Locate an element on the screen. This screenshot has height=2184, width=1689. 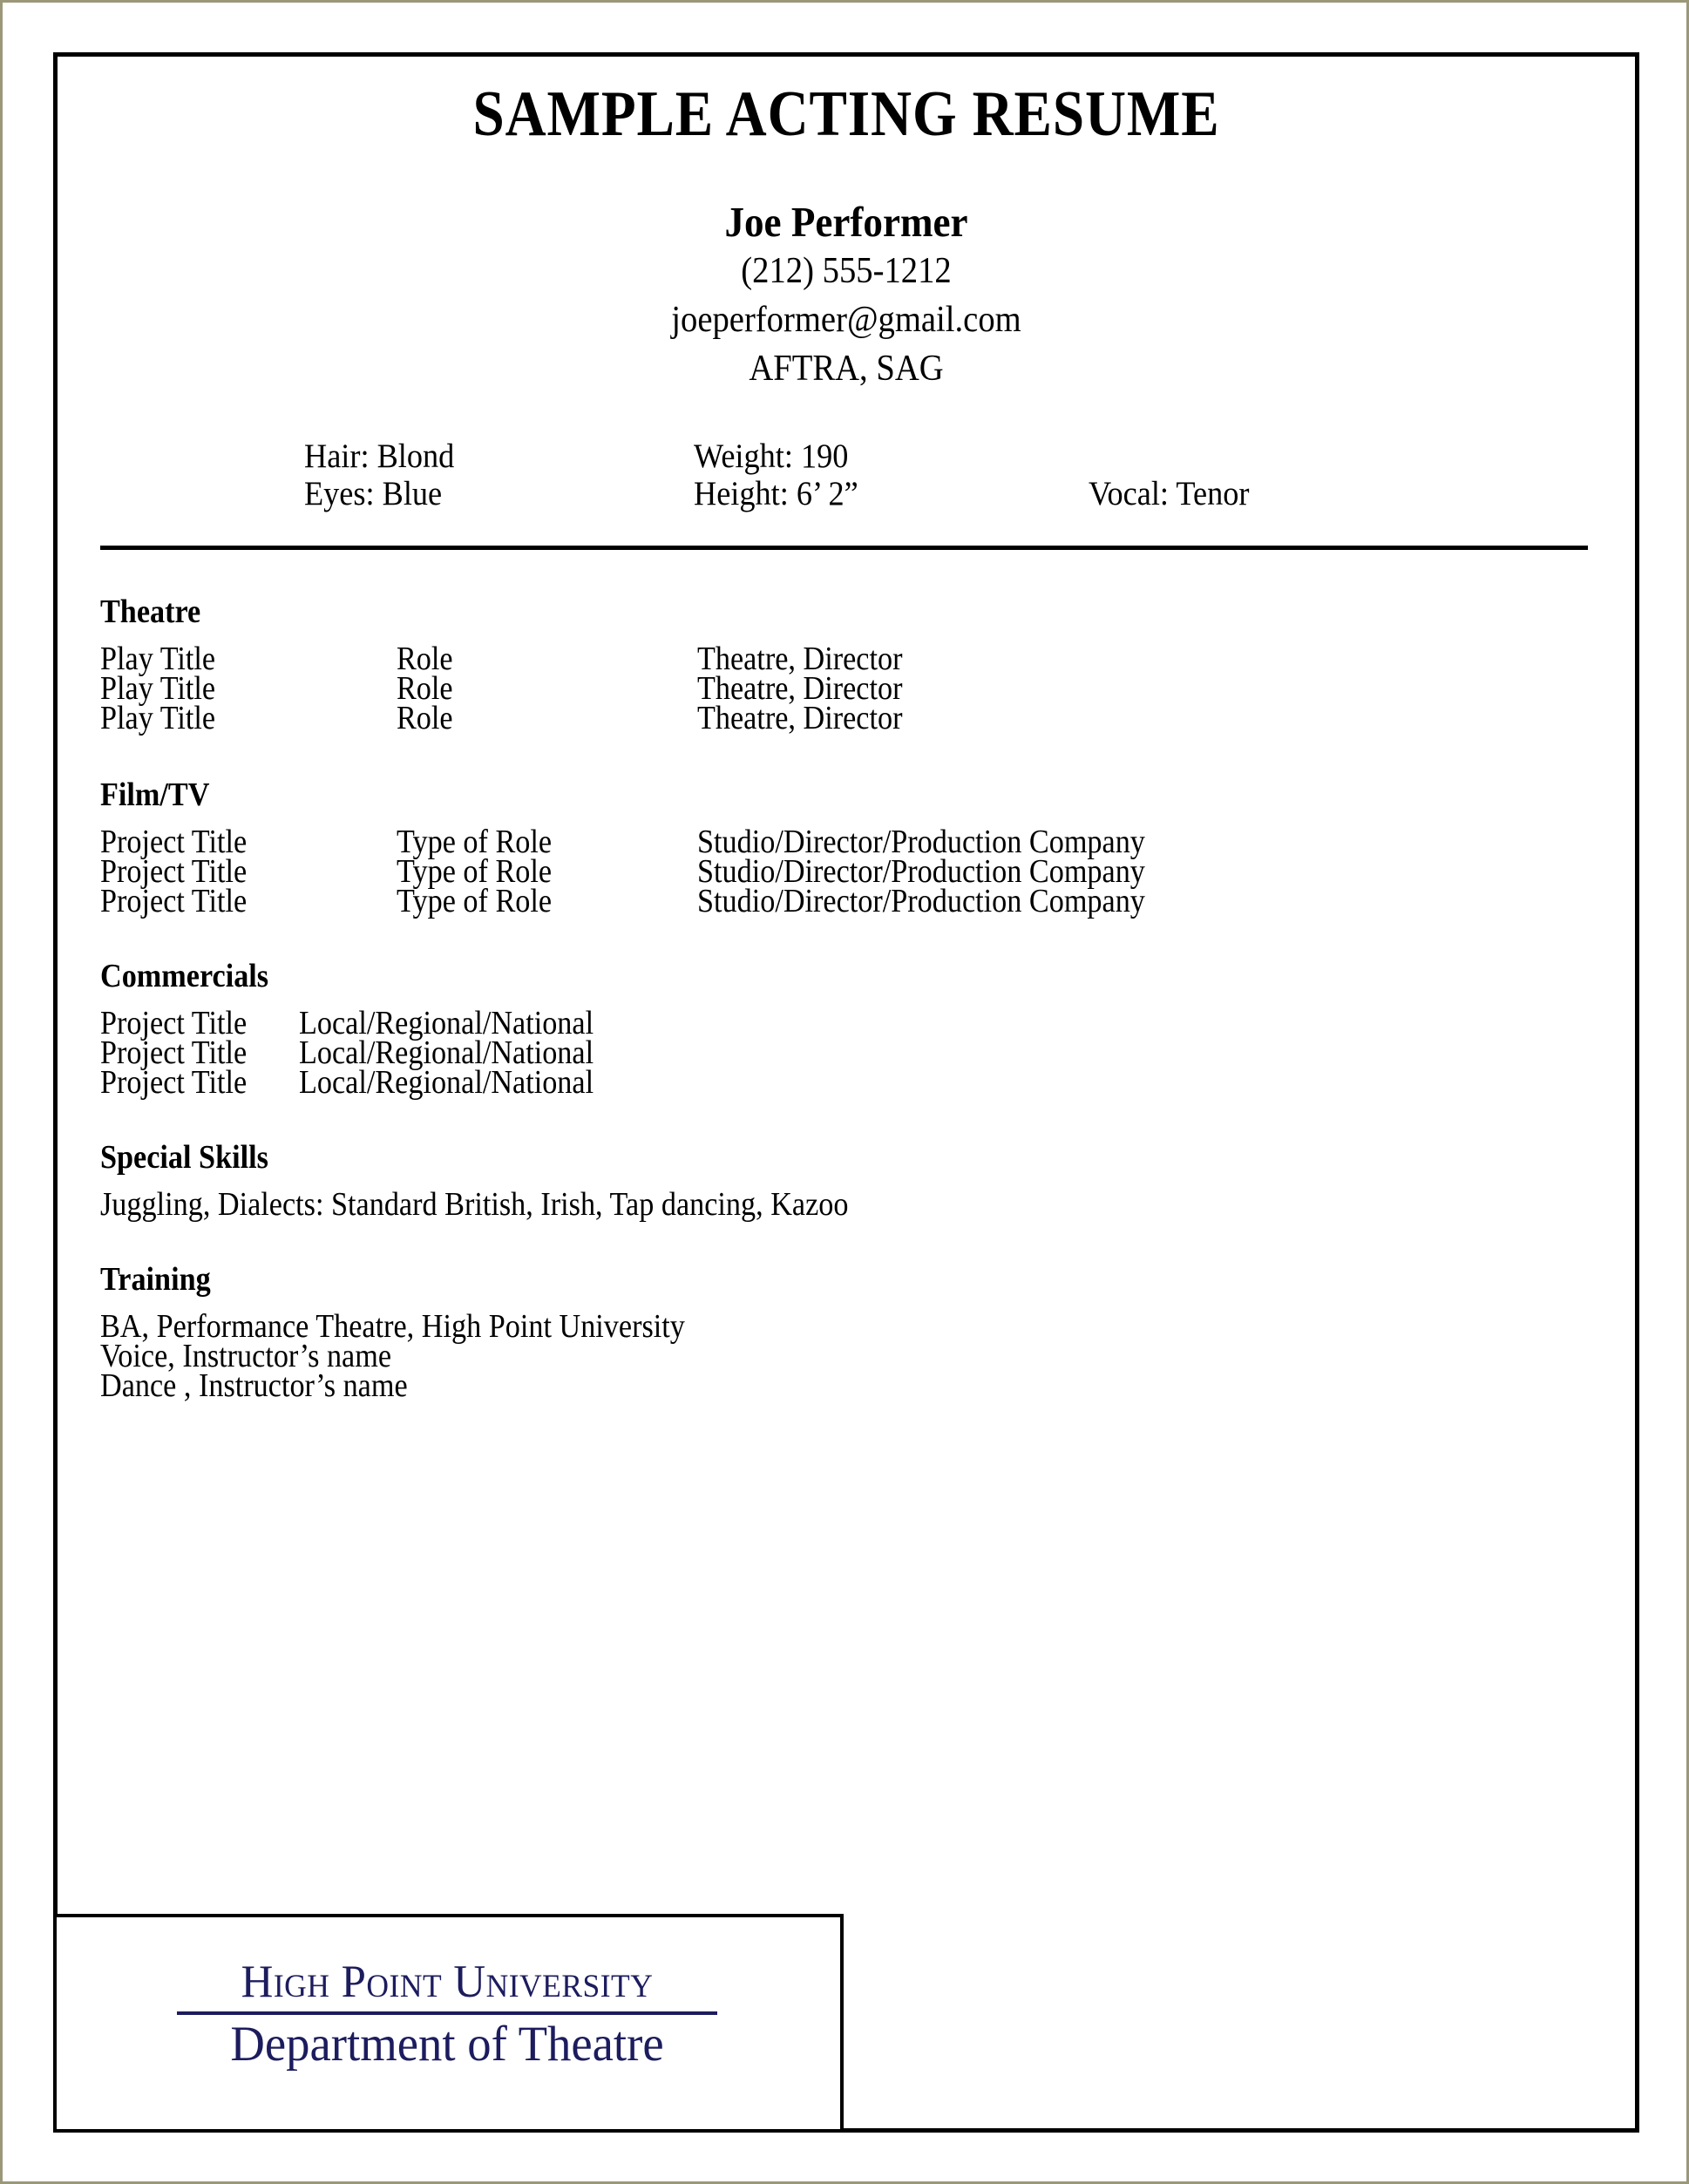
stat-height: Height: 6’ 2” is located at coordinates (776, 493).